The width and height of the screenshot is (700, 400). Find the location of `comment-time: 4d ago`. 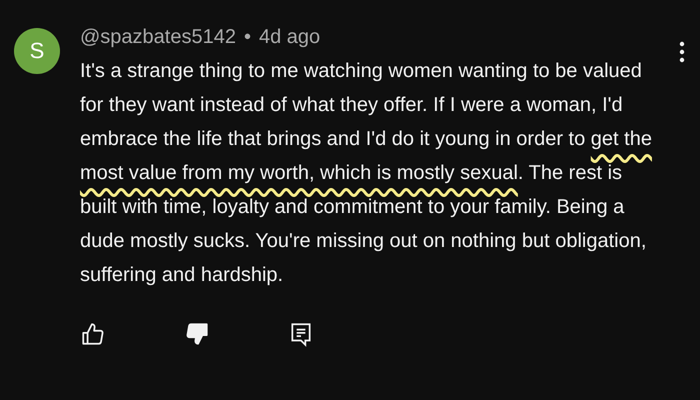

comment-time: 4d ago is located at coordinates (289, 37).